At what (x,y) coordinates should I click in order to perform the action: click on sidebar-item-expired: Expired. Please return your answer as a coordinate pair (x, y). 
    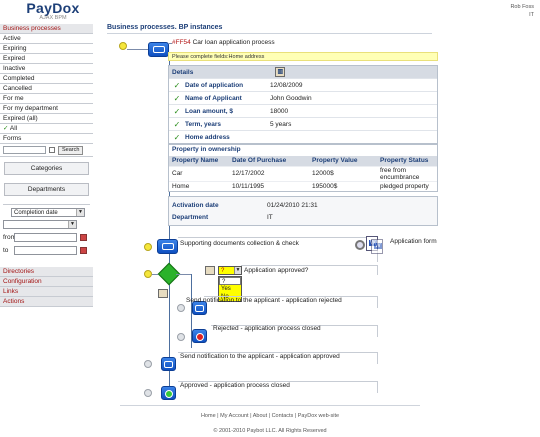
    Looking at the image, I should click on (46, 59).